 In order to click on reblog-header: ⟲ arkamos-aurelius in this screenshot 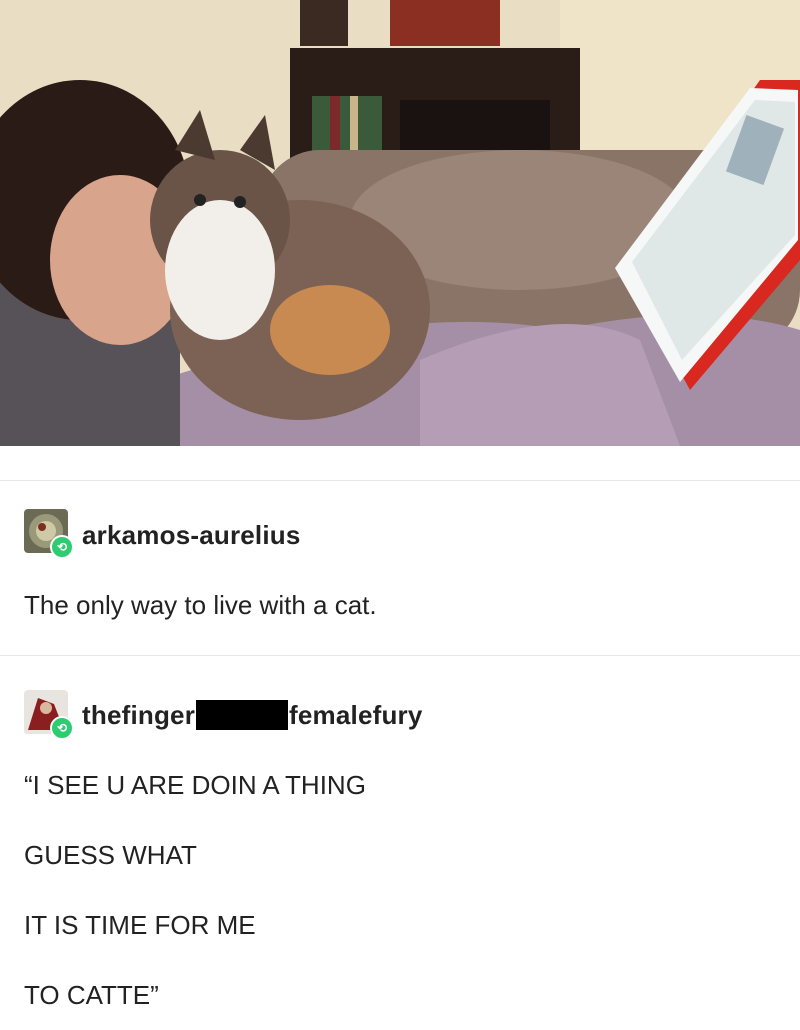, I will do `click(400, 535)`.